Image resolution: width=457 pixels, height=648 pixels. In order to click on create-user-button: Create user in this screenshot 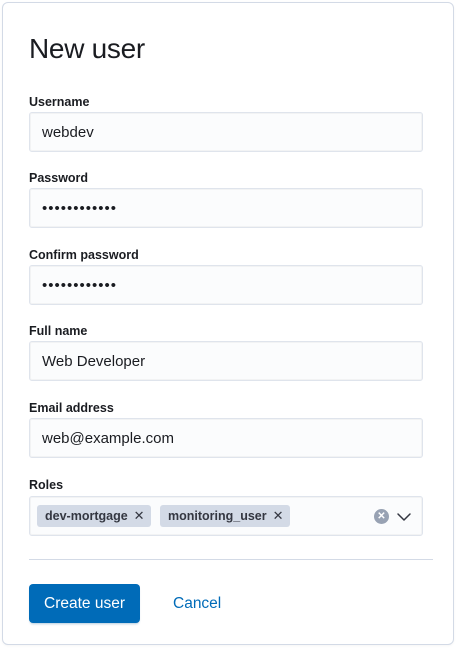, I will do `click(84, 603)`.